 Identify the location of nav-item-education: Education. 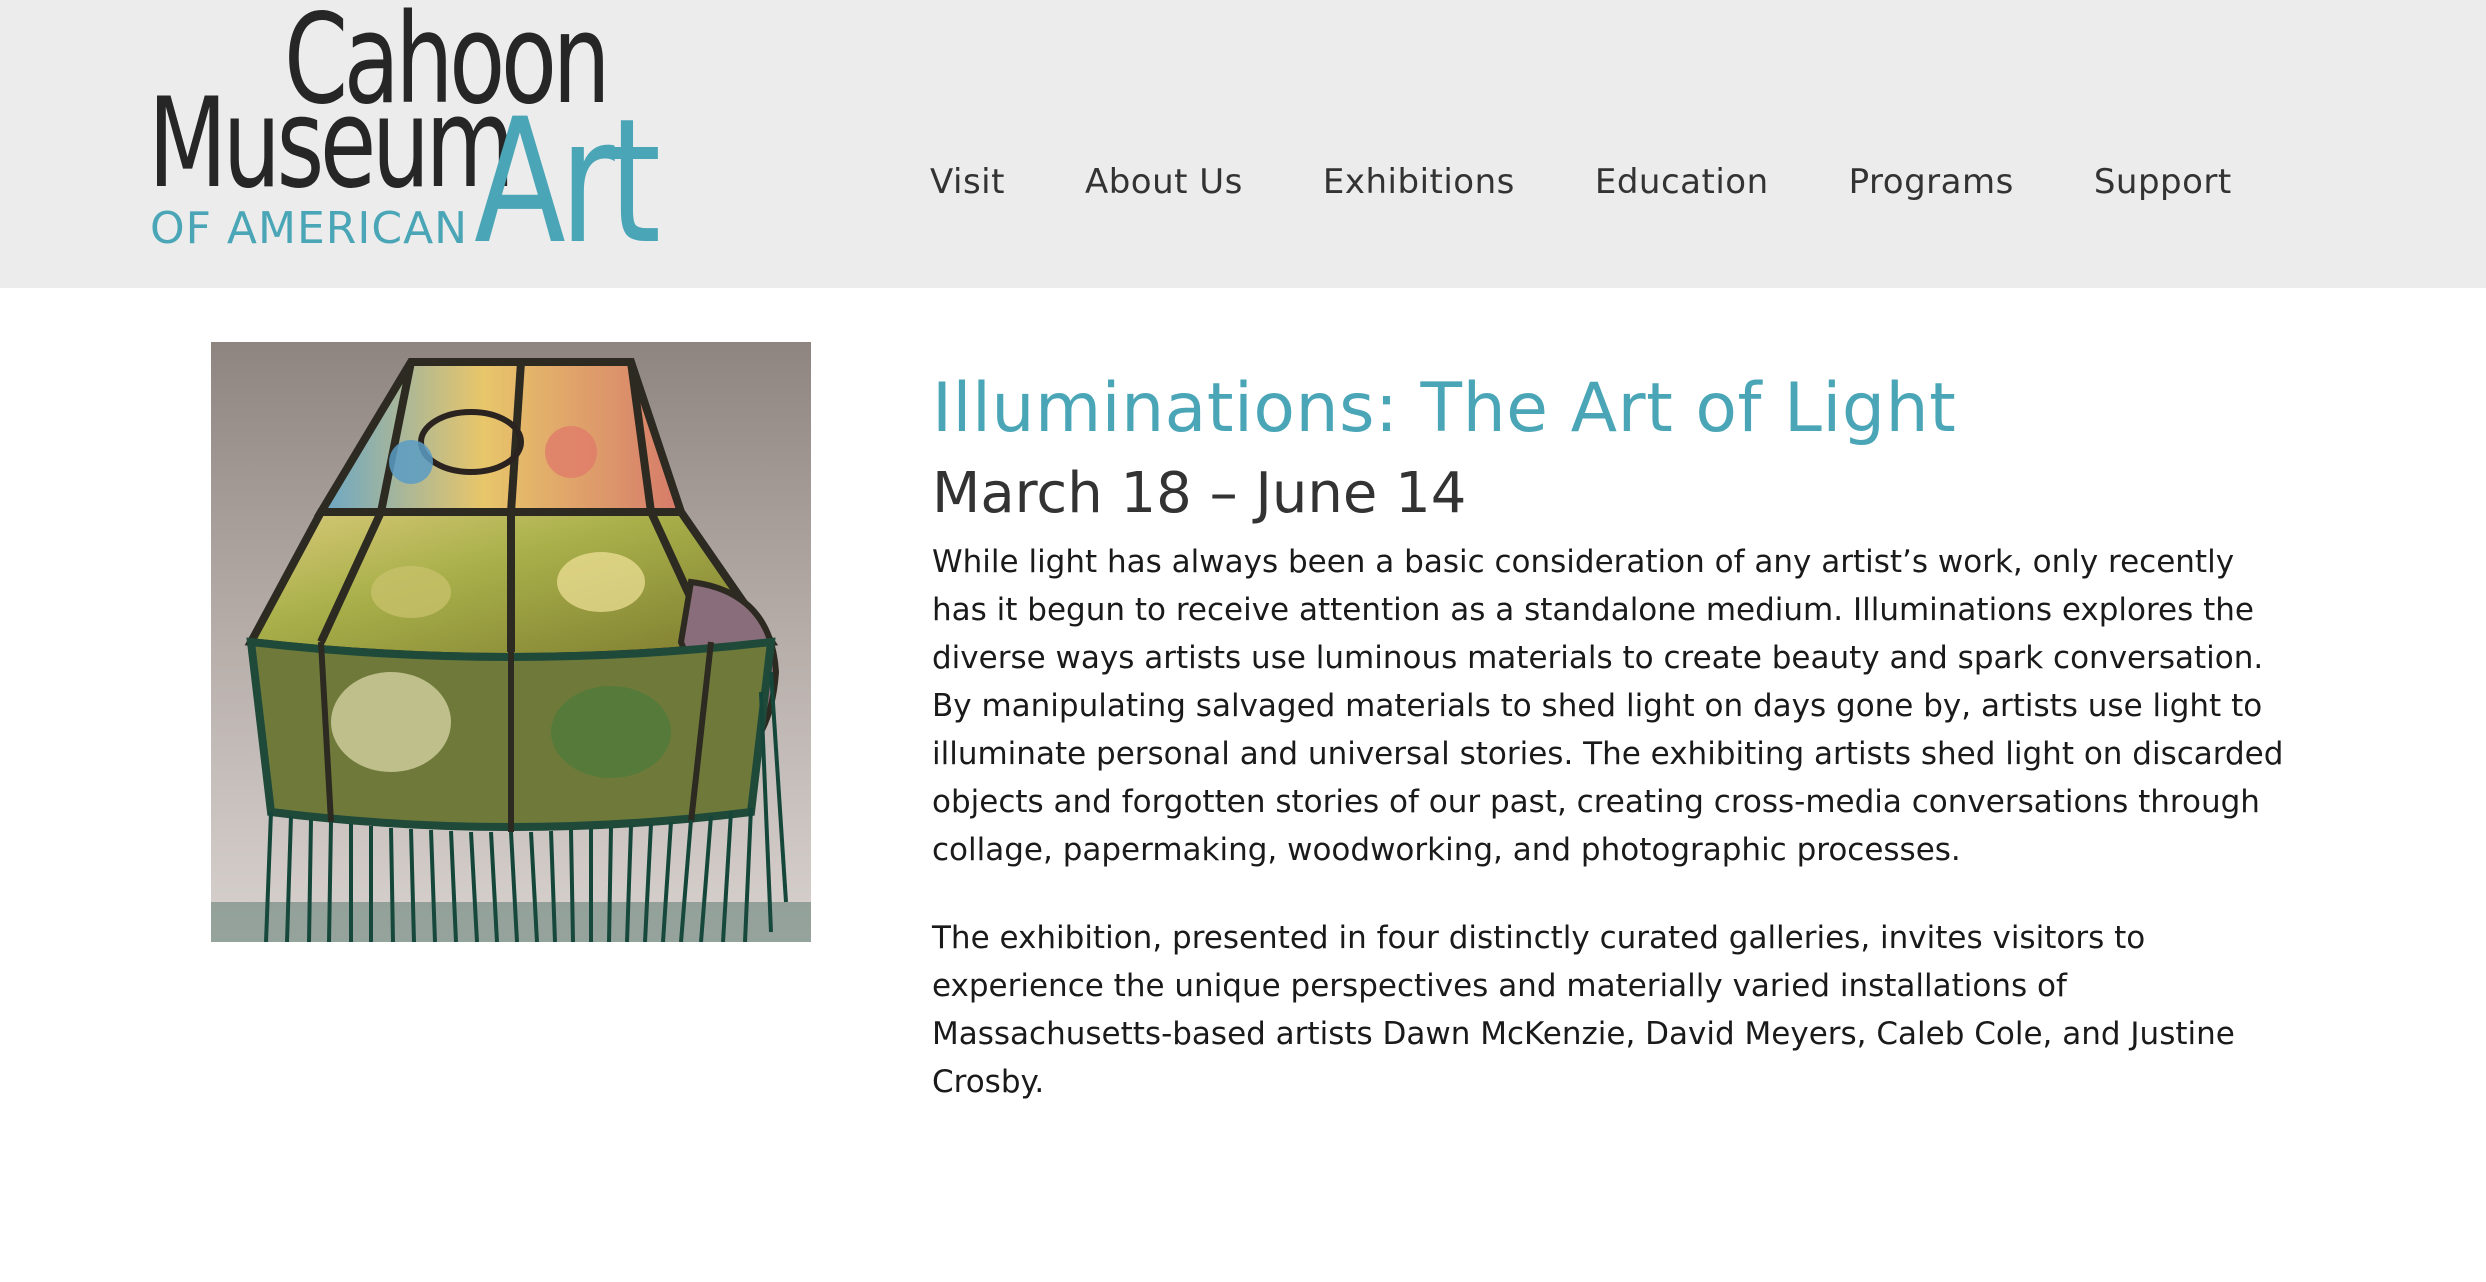
(1682, 182).